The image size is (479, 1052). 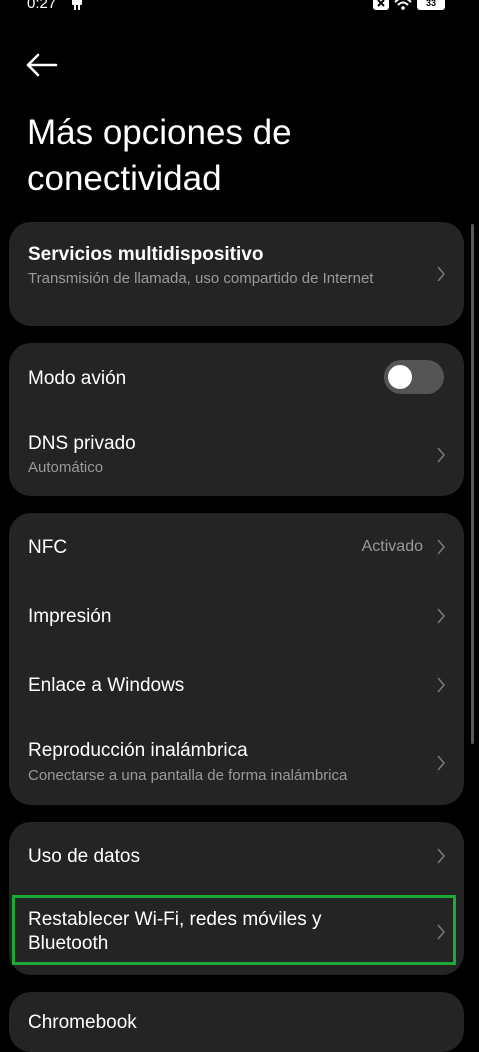 What do you see at coordinates (381, 5) in the screenshot?
I see `close-notification-icon` at bounding box center [381, 5].